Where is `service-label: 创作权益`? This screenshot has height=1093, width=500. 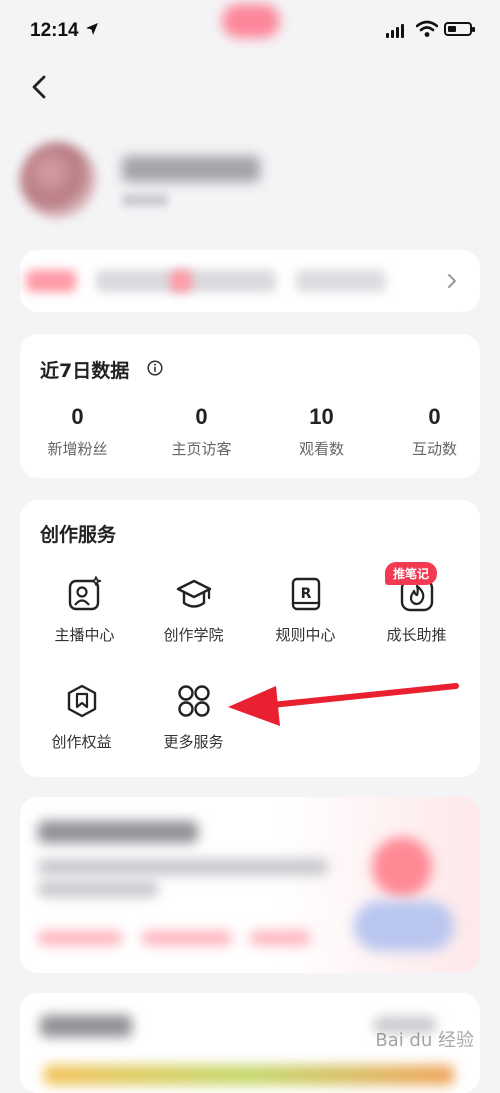
service-label: 创作权益 is located at coordinates (81, 742).